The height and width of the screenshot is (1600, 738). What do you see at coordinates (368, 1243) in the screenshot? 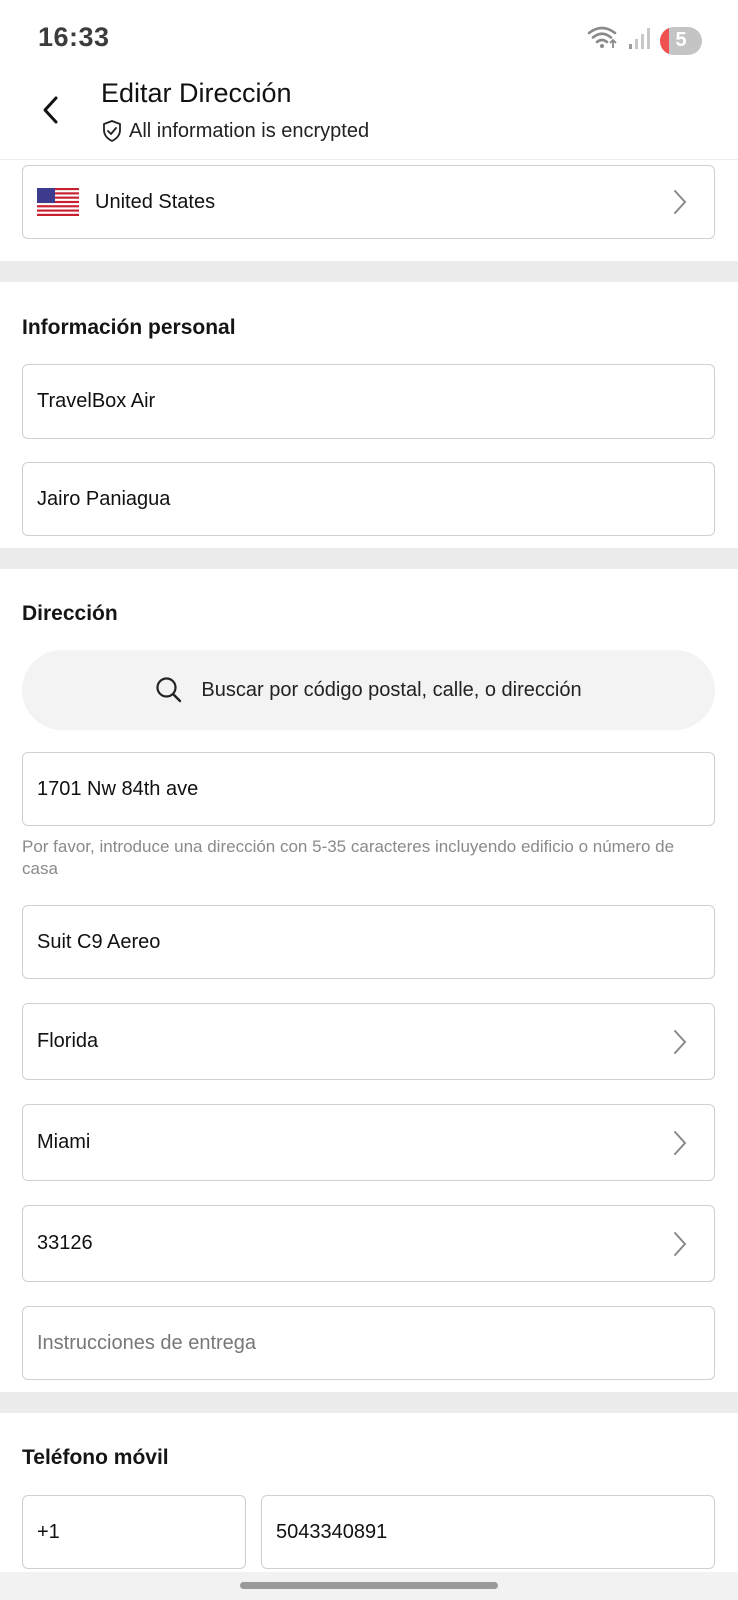
I see `zip-selector: 33126` at bounding box center [368, 1243].